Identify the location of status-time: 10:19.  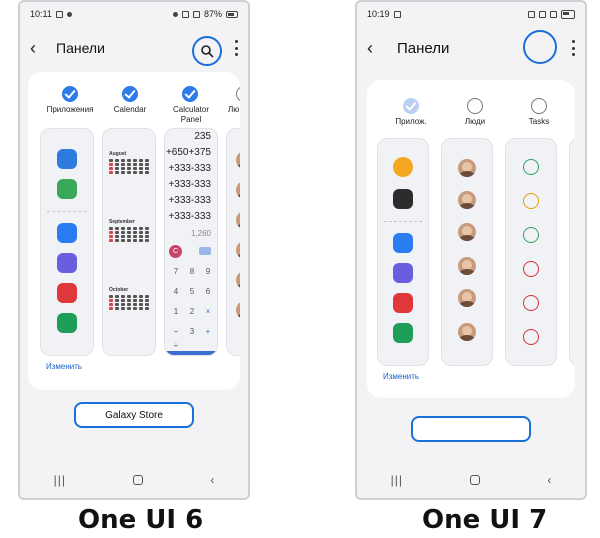
(378, 14).